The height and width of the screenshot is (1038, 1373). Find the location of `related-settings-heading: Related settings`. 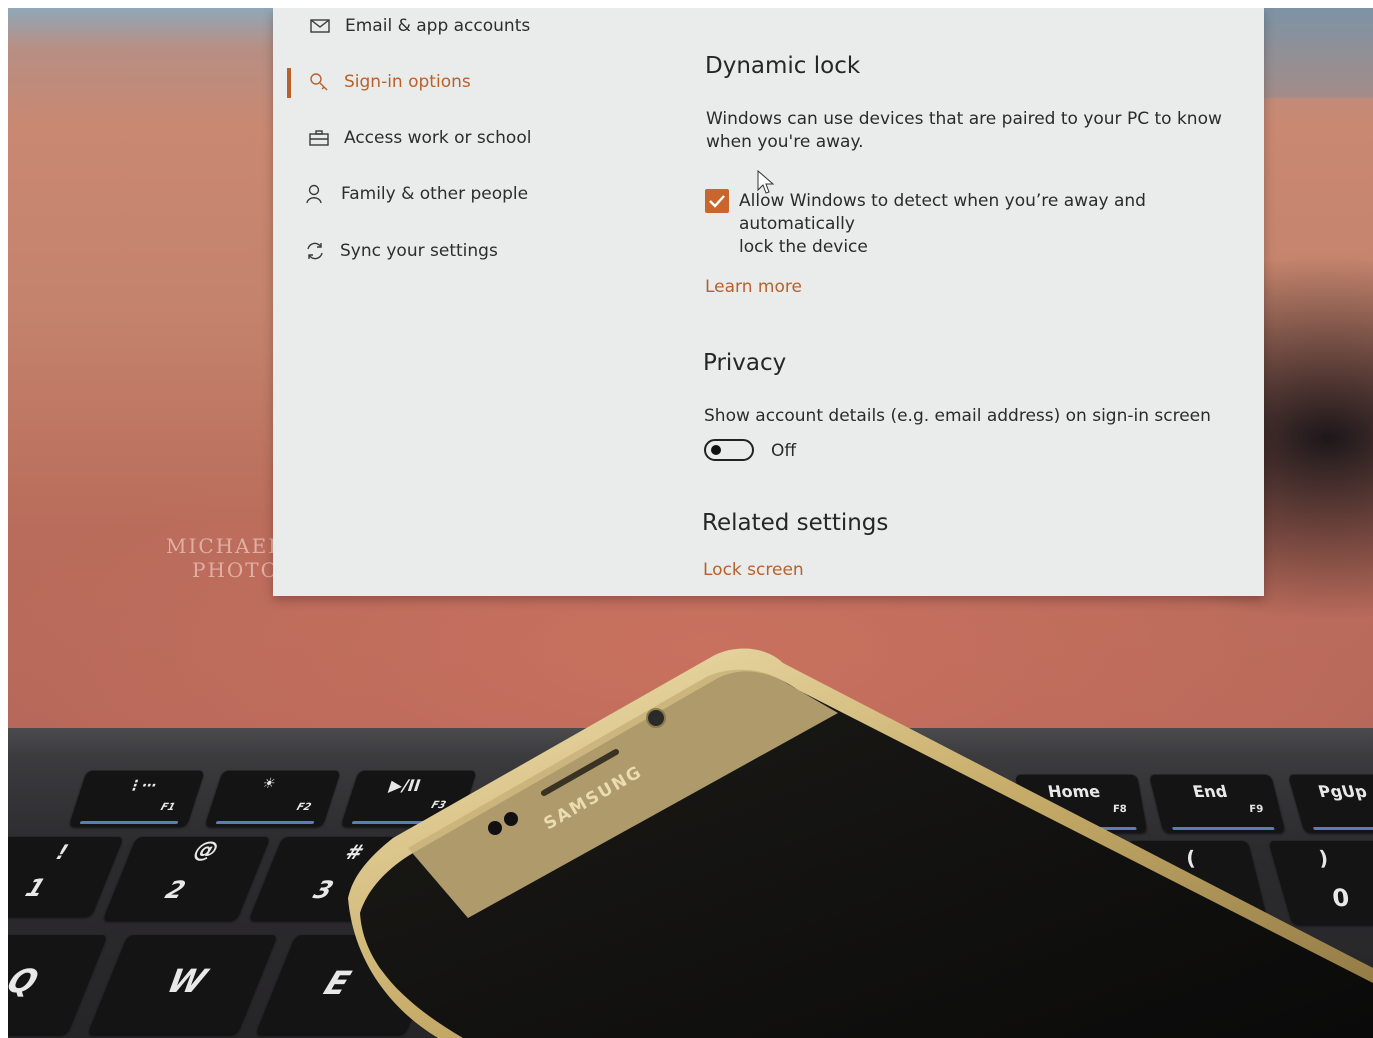

related-settings-heading: Related settings is located at coordinates (795, 523).